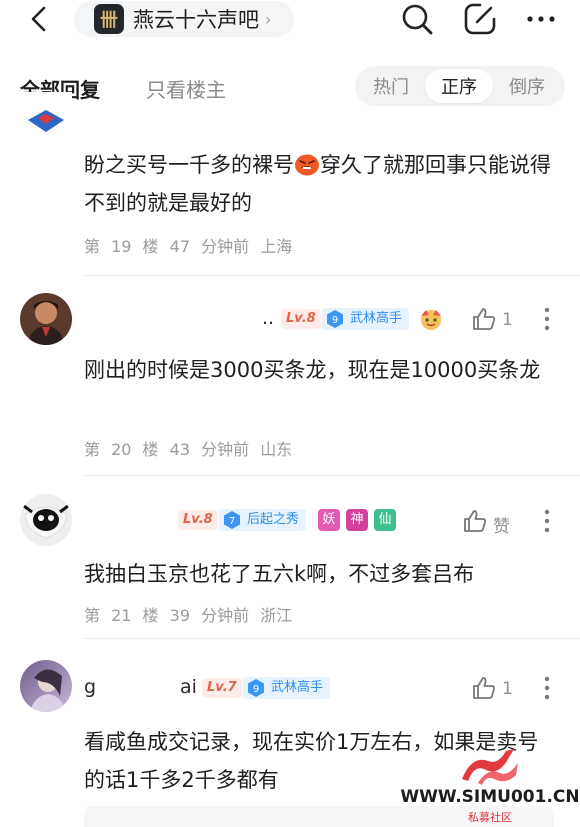 The height and width of the screenshot is (827, 580). I want to click on post-location: 山东, so click(276, 449).